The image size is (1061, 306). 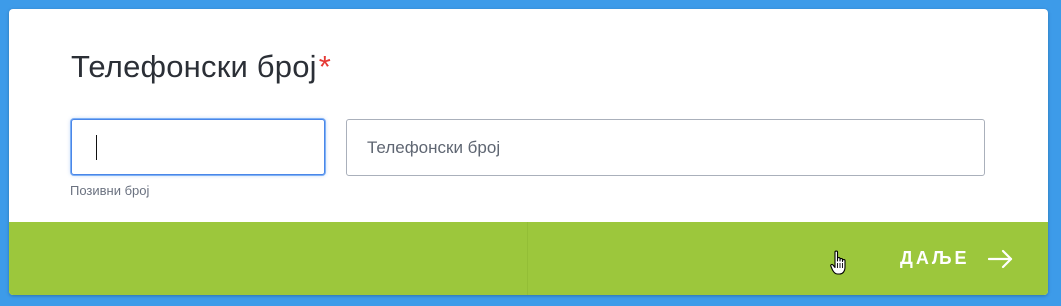 What do you see at coordinates (198, 147) in the screenshot?
I see `country-code-input` at bounding box center [198, 147].